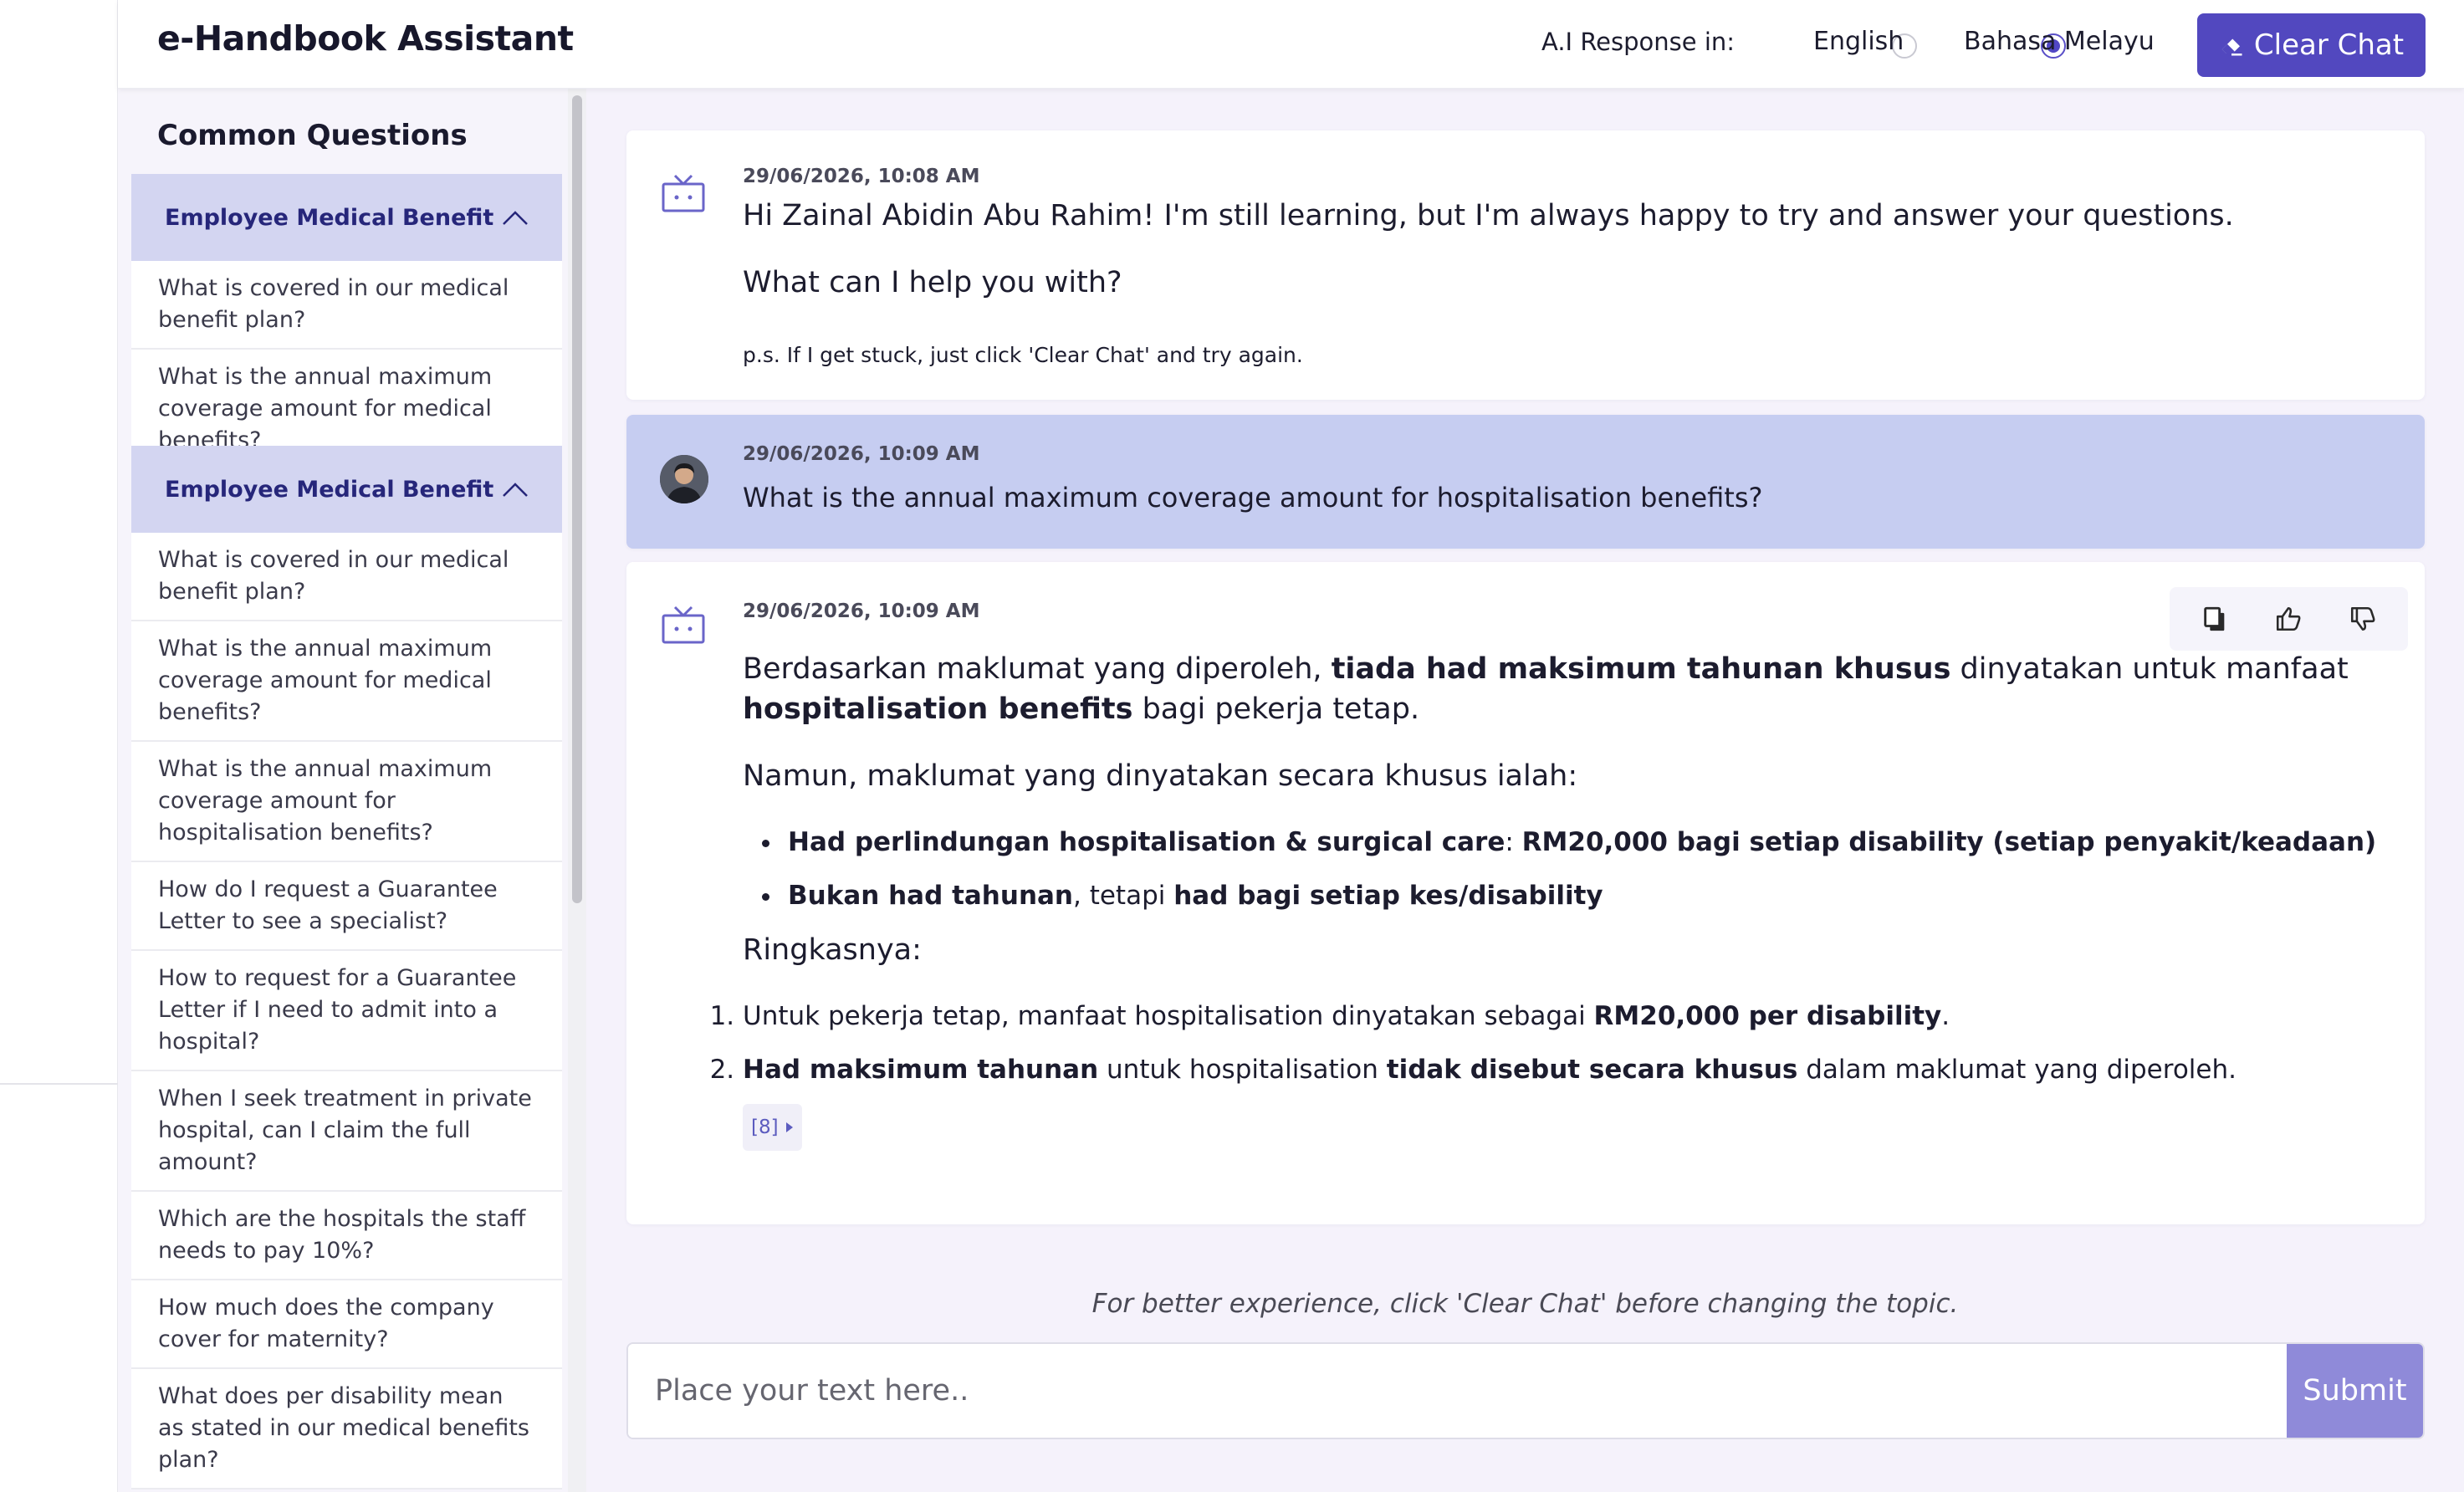 This screenshot has width=2464, height=1492. I want to click on text-run-bold: hospitalisation benefits, so click(938, 709).